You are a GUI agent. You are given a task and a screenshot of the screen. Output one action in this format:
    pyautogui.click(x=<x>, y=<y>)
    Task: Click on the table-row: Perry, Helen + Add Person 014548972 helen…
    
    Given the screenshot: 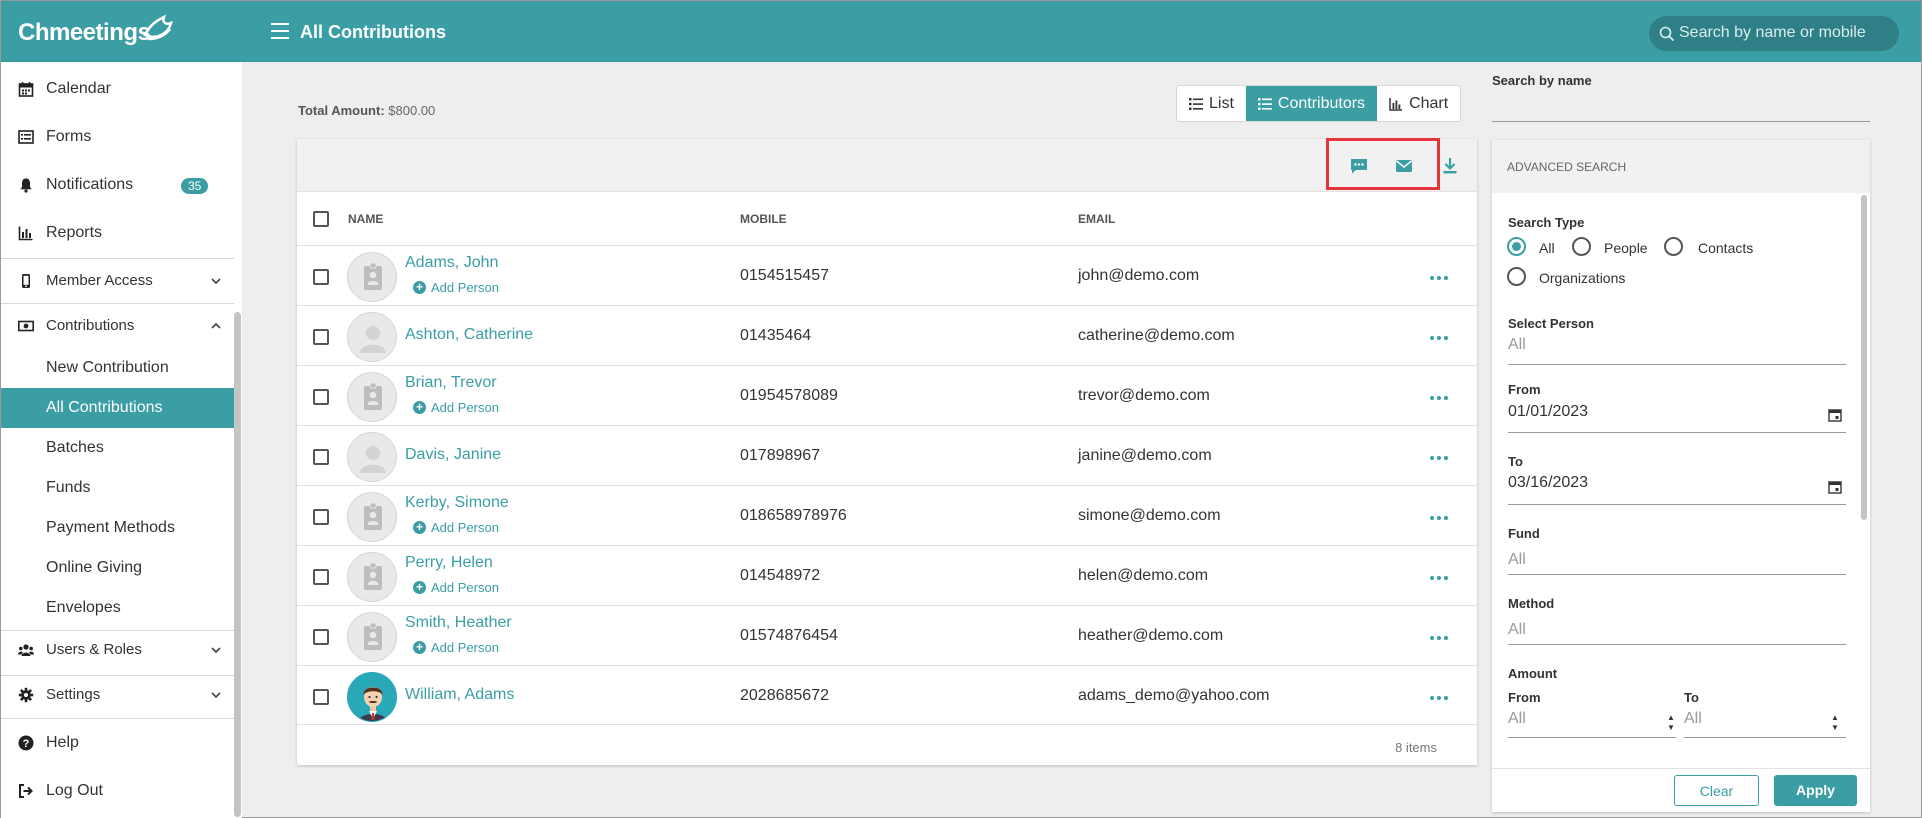 What is the action you would take?
    pyautogui.click(x=887, y=575)
    